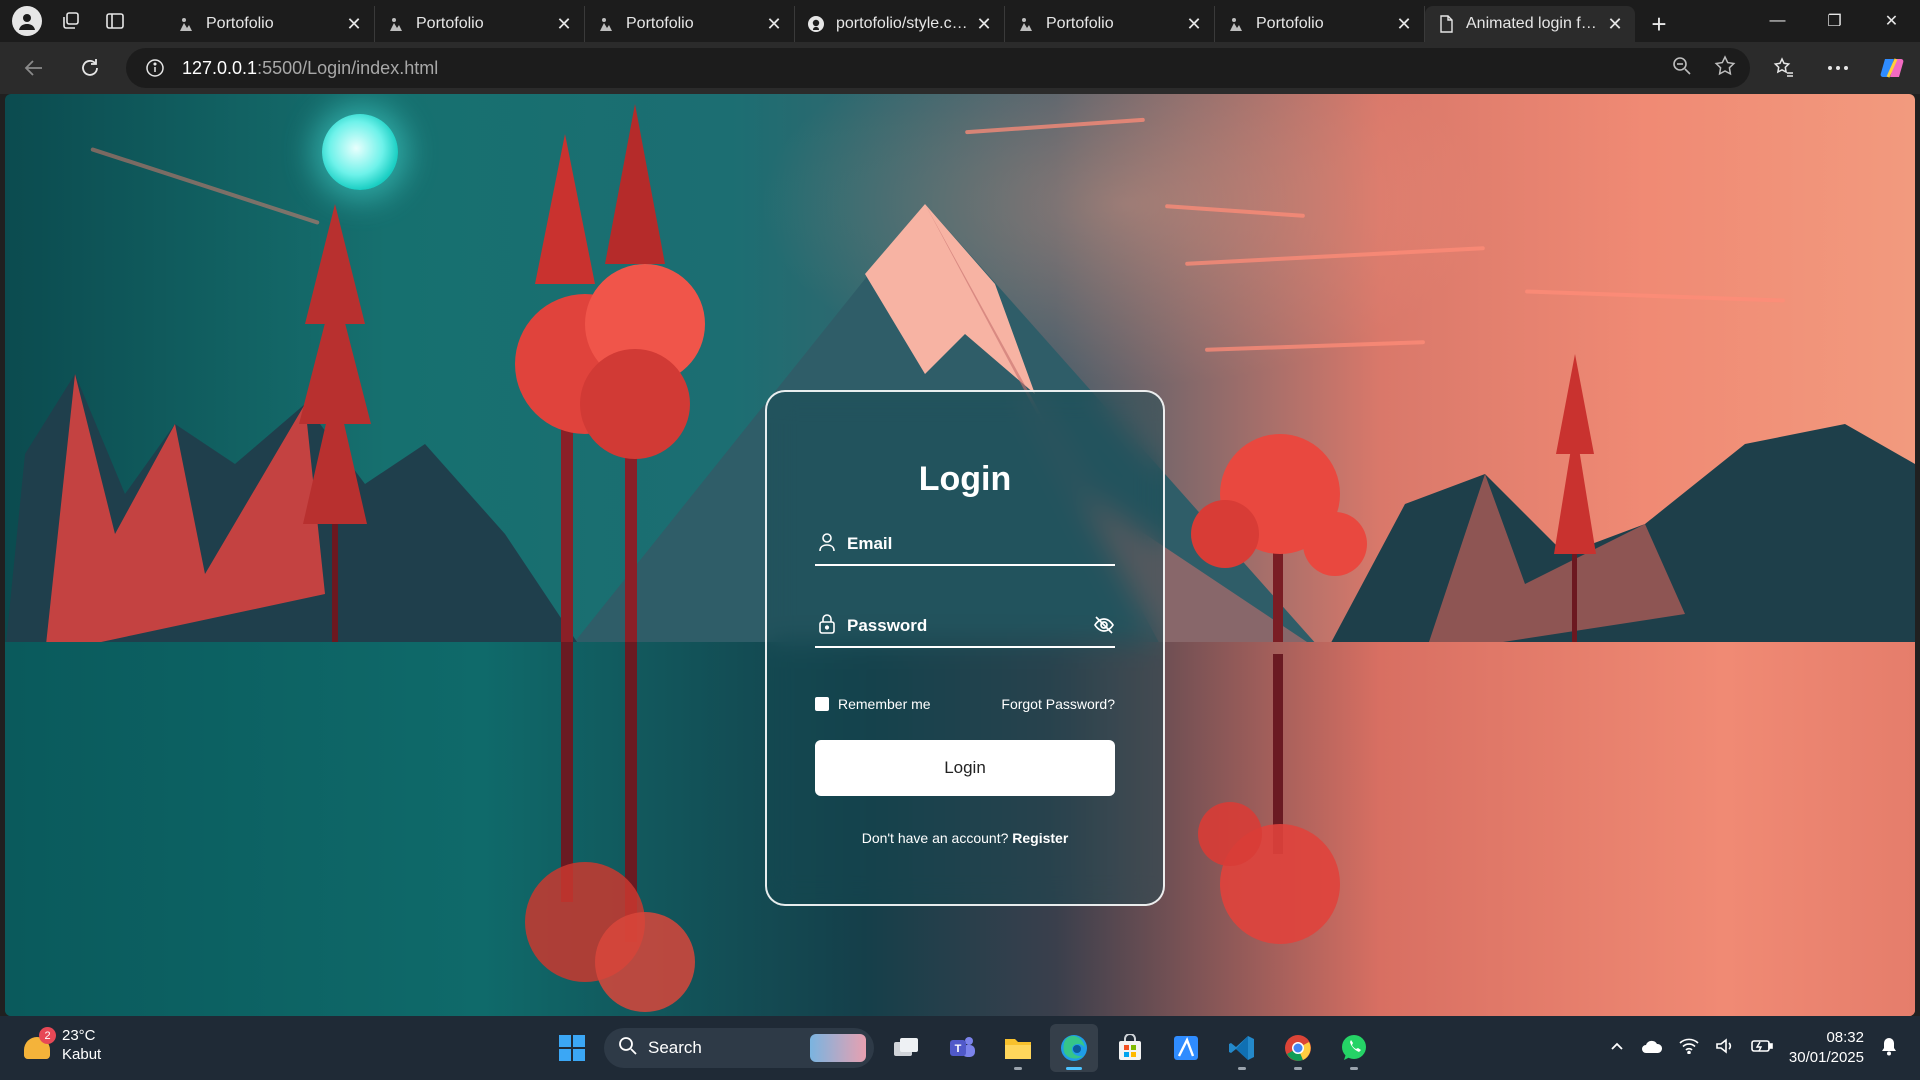  Describe the element at coordinates (739, 1048) in the screenshot. I see `taskbar-search: Search` at that location.